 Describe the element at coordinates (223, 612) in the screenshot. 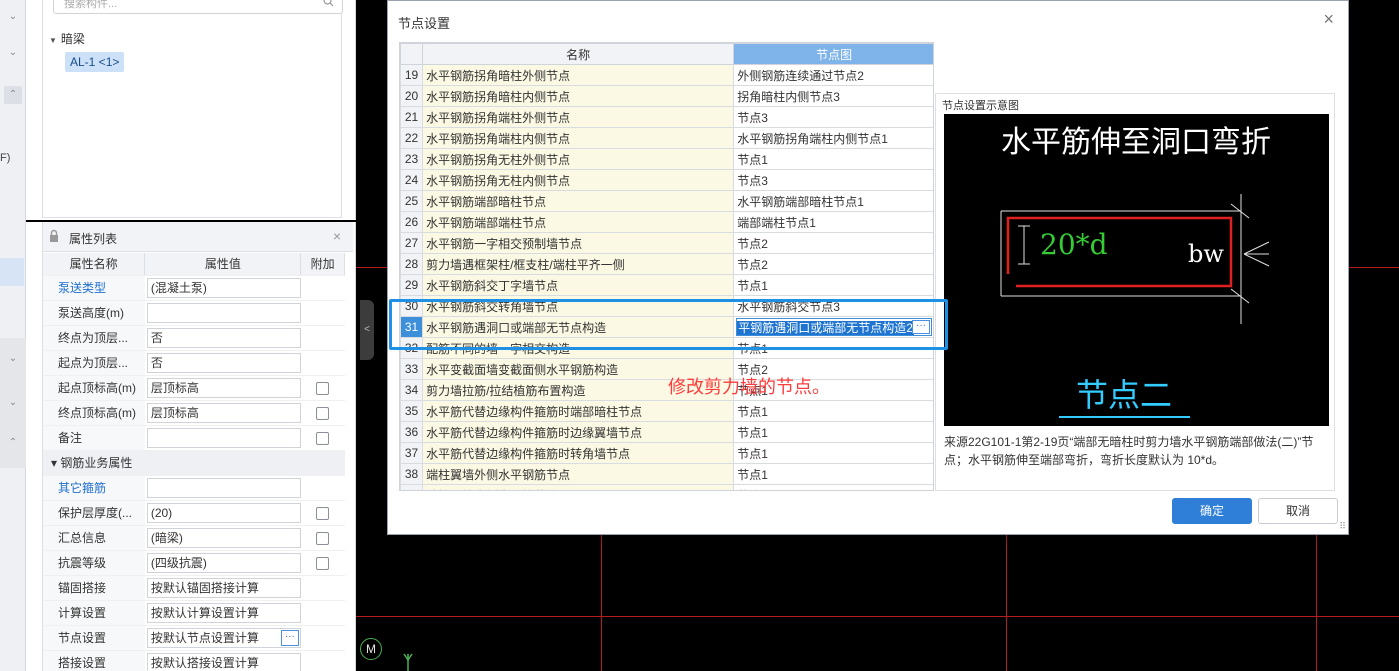

I see `property-value-field: 按默认计算设置计算` at that location.